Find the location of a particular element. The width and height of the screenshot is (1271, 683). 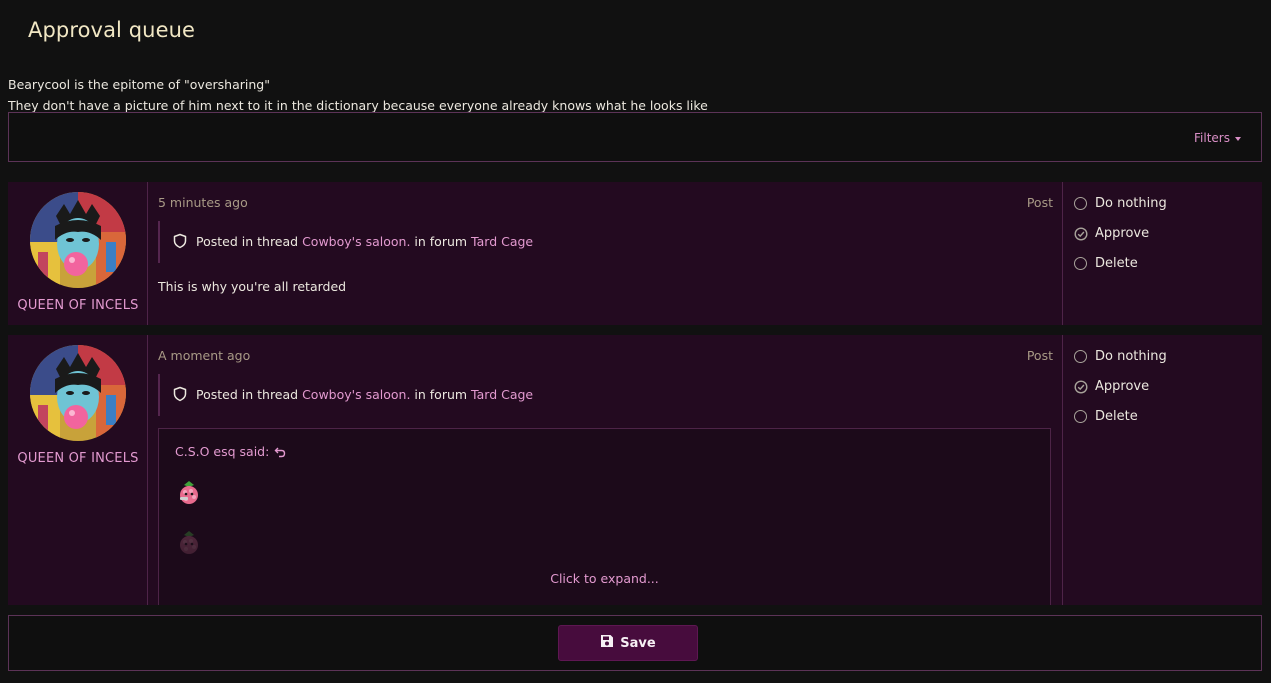

post-message: This is why you're all retarded is located at coordinates (252, 286).